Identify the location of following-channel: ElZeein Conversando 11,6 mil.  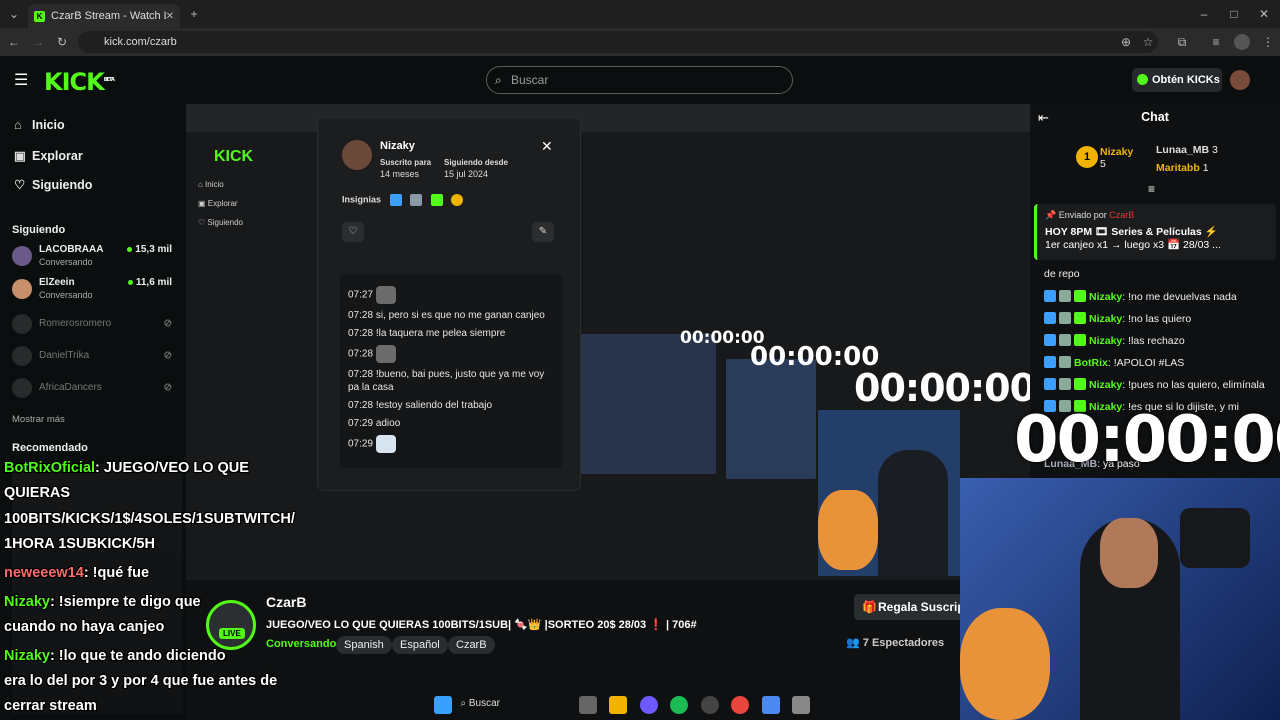
(97, 289).